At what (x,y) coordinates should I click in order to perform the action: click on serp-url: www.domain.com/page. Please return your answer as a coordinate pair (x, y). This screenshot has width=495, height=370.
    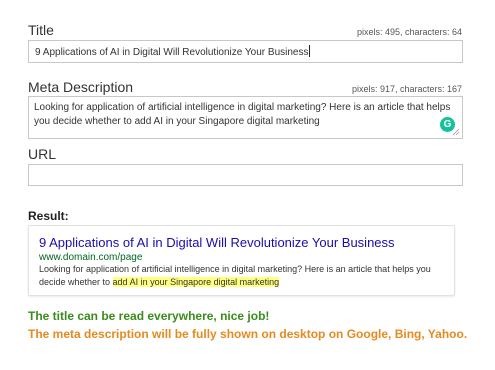
    Looking at the image, I should click on (91, 257).